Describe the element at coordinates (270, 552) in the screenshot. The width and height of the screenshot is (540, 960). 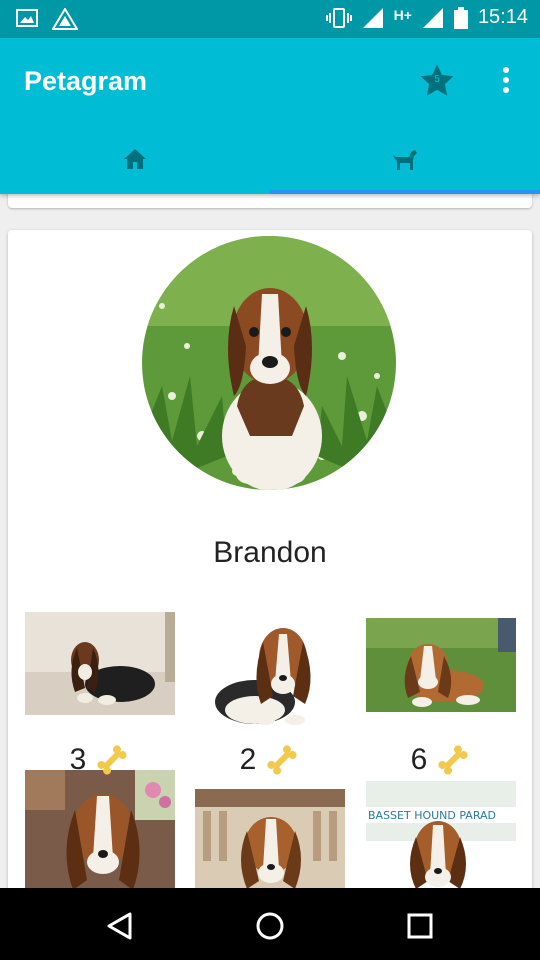
I see `pet-name: Brandon` at that location.